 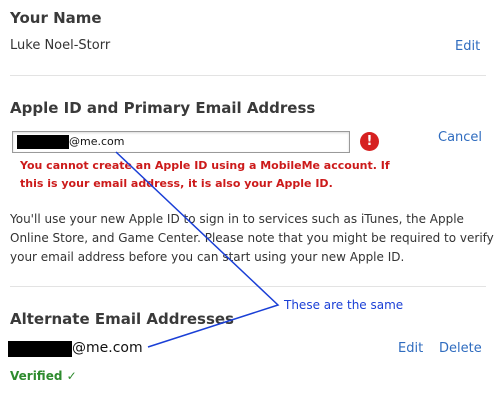 I want to click on annotation-label: These are the same, so click(x=344, y=305).